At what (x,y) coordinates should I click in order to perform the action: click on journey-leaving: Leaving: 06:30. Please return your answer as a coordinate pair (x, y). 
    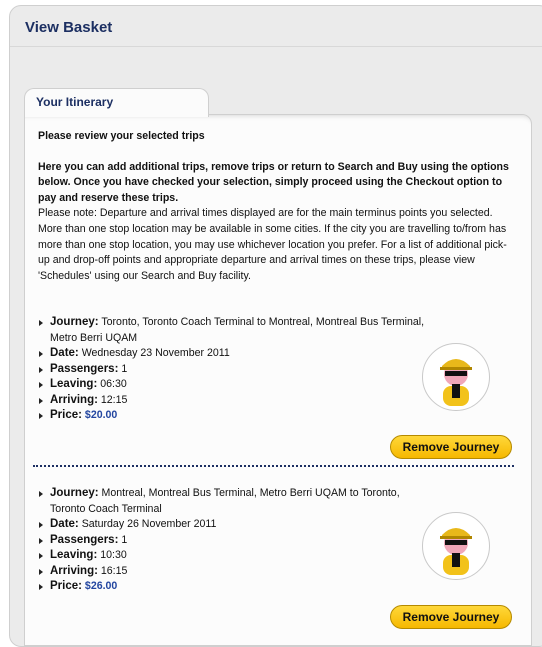
    Looking at the image, I should click on (235, 385).